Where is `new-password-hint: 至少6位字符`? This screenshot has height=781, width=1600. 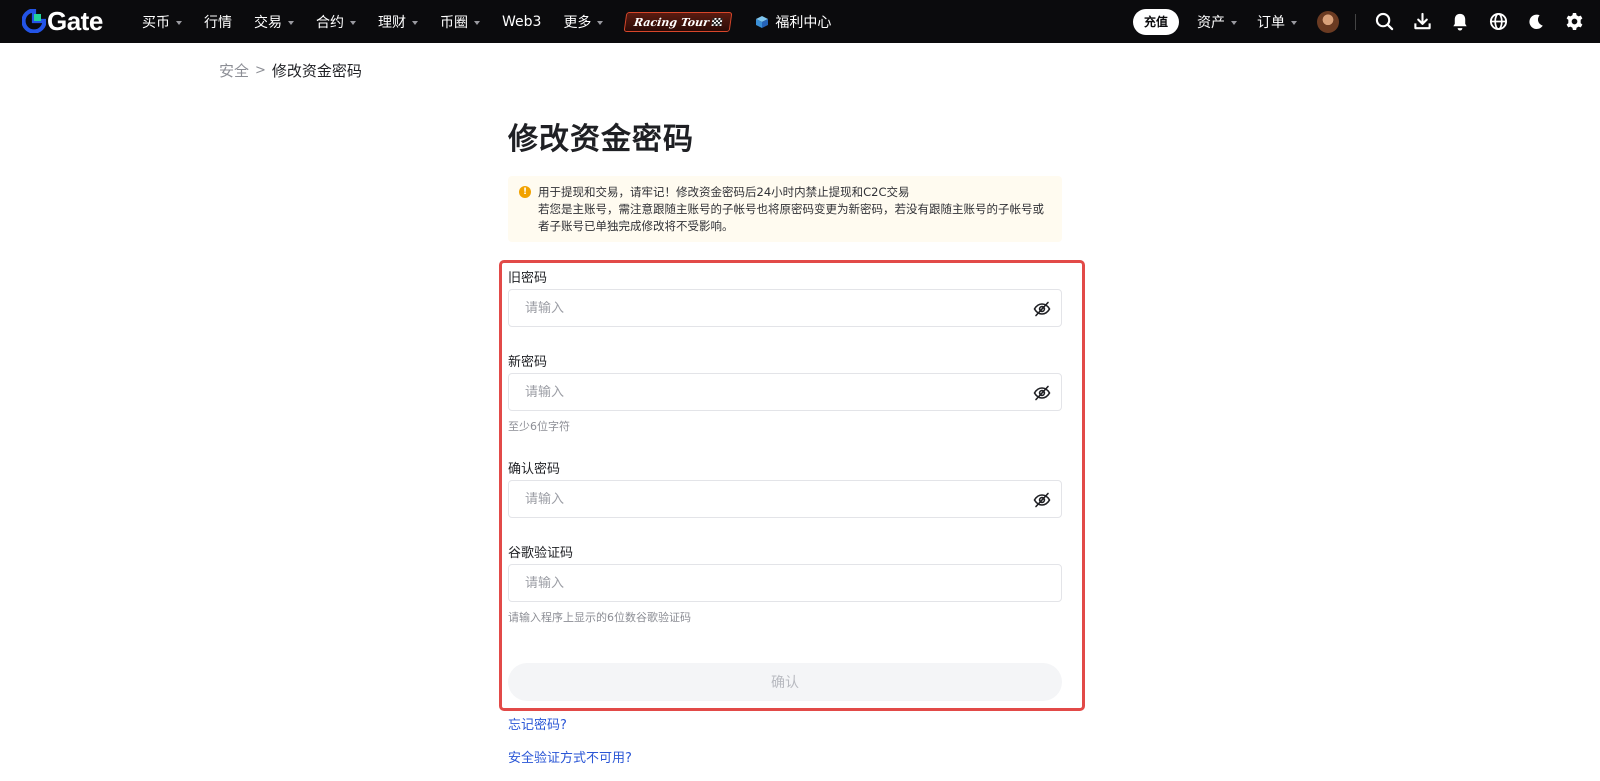
new-password-hint: 至少6位字符 is located at coordinates (539, 426).